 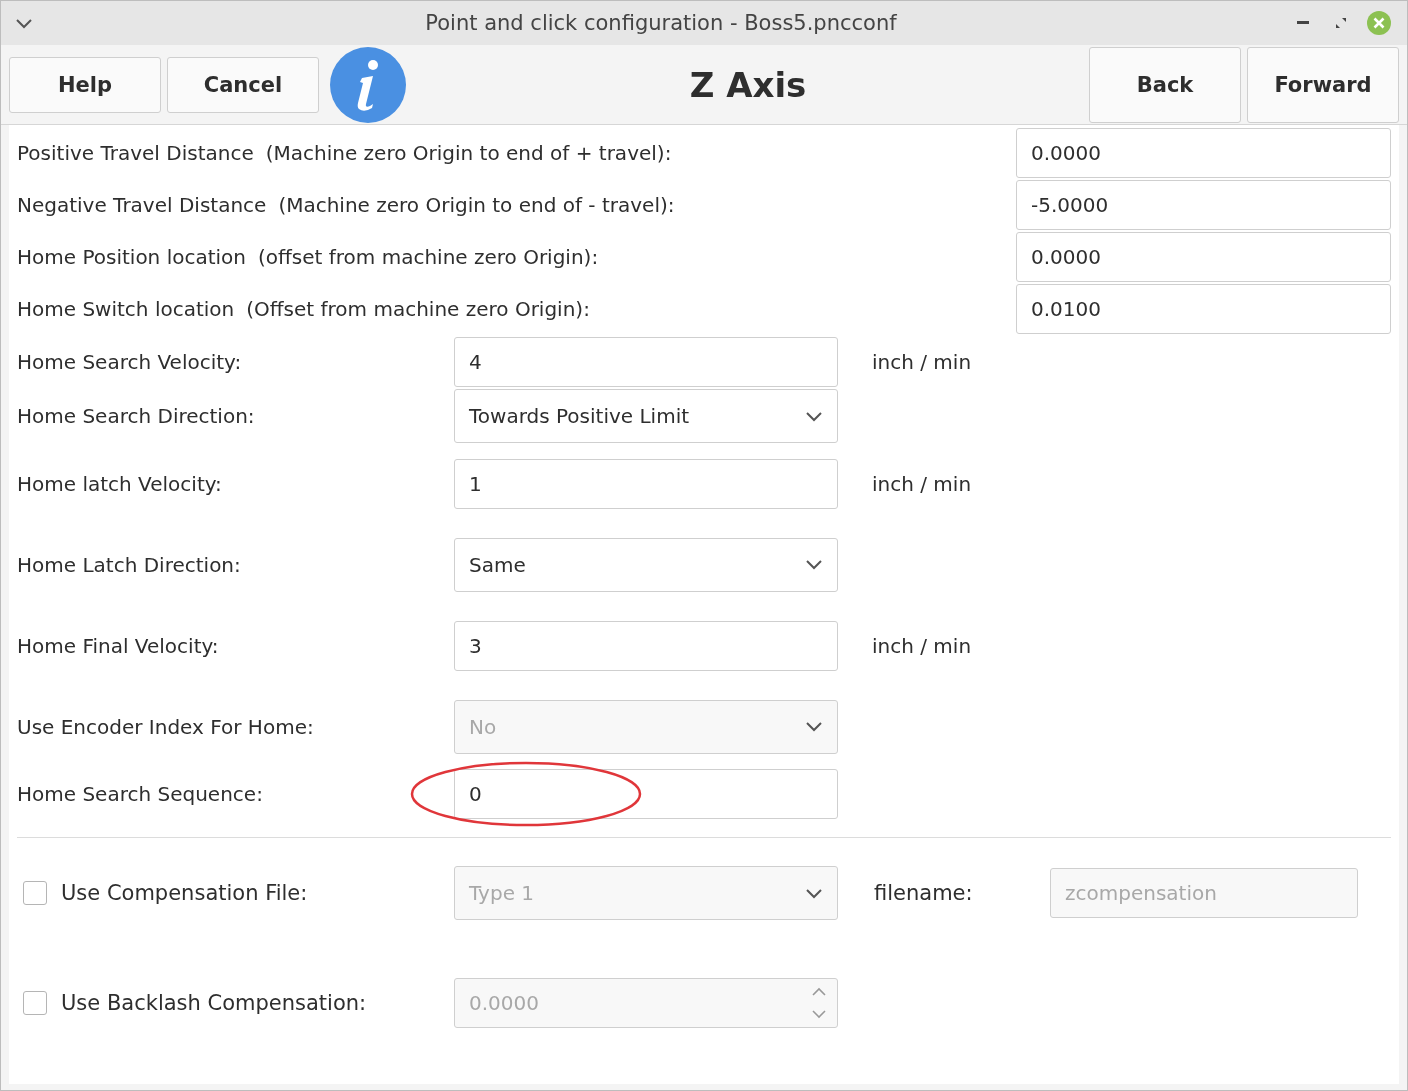 What do you see at coordinates (142, 205) in the screenshot?
I see `field-label: Negative Travel Distance` at bounding box center [142, 205].